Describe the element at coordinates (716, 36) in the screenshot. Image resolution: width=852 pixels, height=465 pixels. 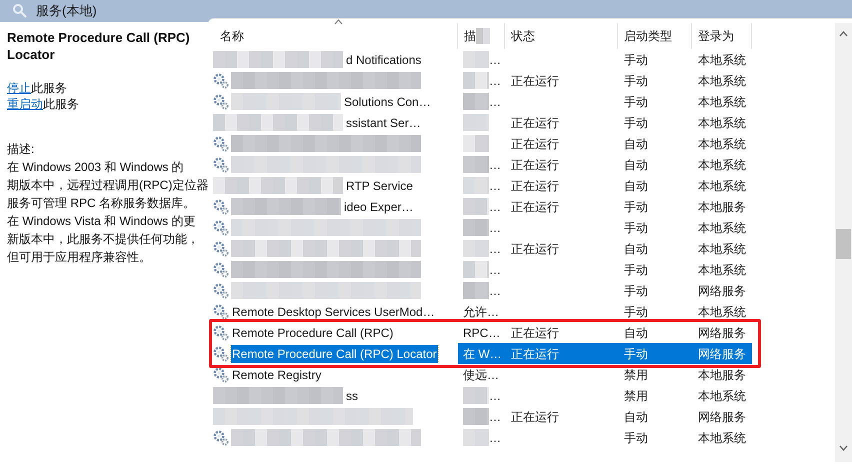
I see `column-header: 登录为` at that location.